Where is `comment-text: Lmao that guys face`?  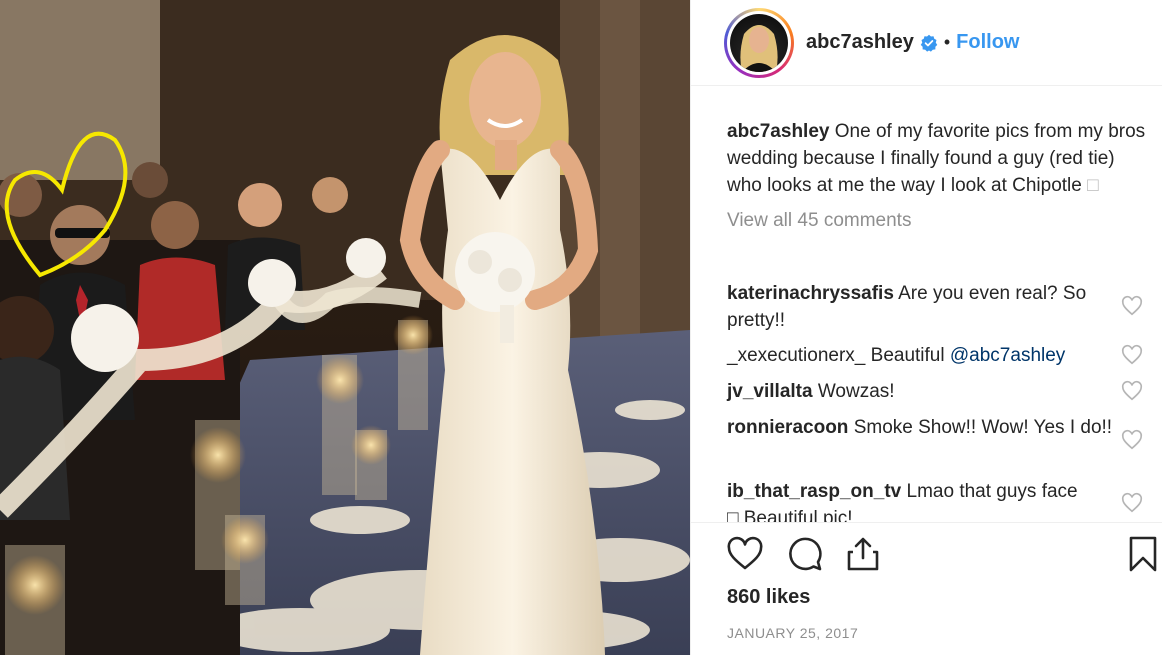
comment-text: Lmao that guys face is located at coordinates (992, 491).